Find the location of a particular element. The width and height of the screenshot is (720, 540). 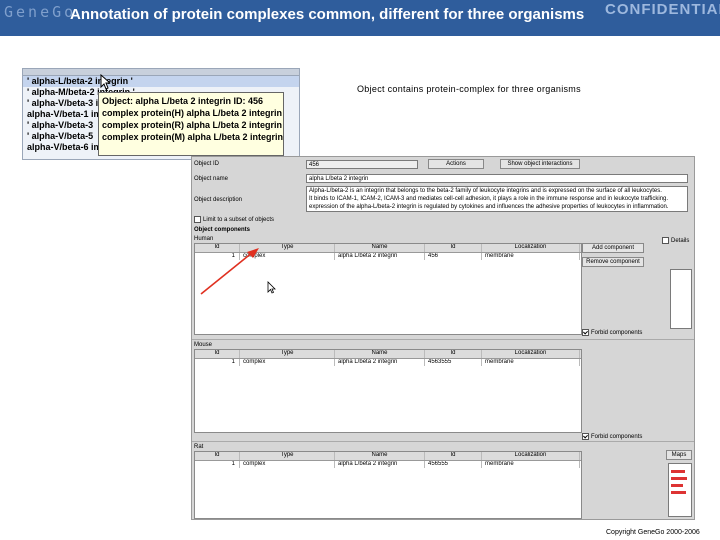

cell: 456555 is located at coordinates (453, 464).